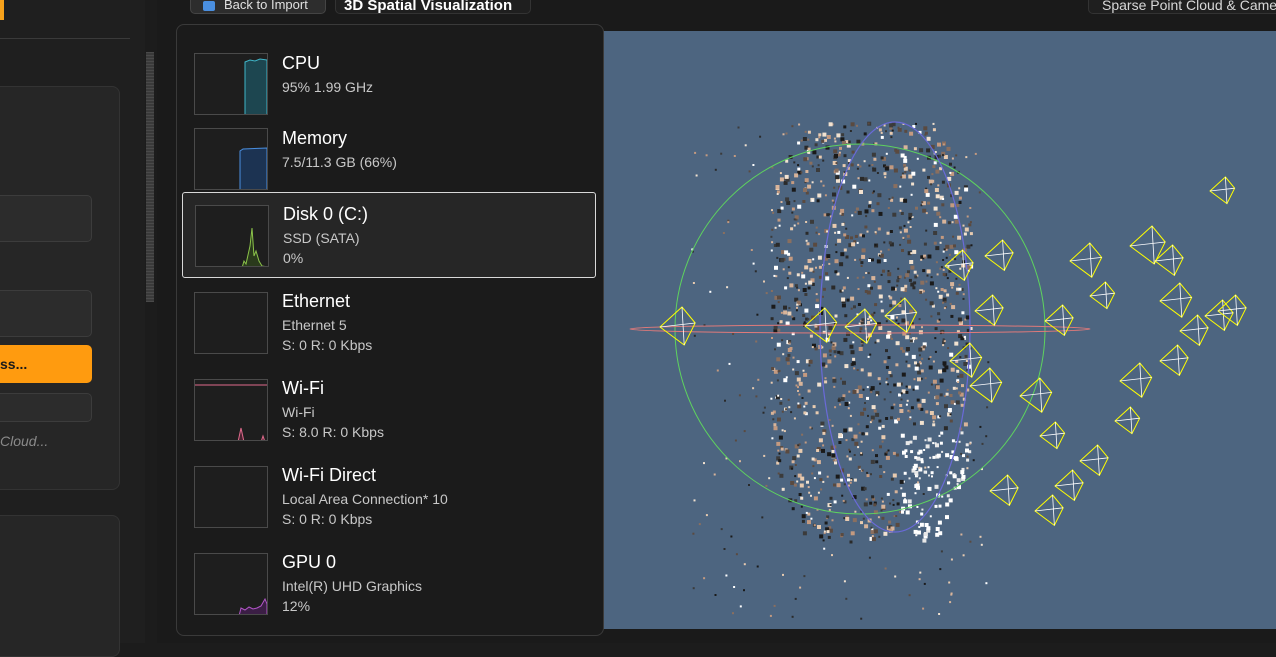 Image resolution: width=1276 pixels, height=657 pixels. I want to click on tm-item-wifi: Wi-Fi Wi-Fi S: 8.0 R: 0 Kbps, so click(389, 410).